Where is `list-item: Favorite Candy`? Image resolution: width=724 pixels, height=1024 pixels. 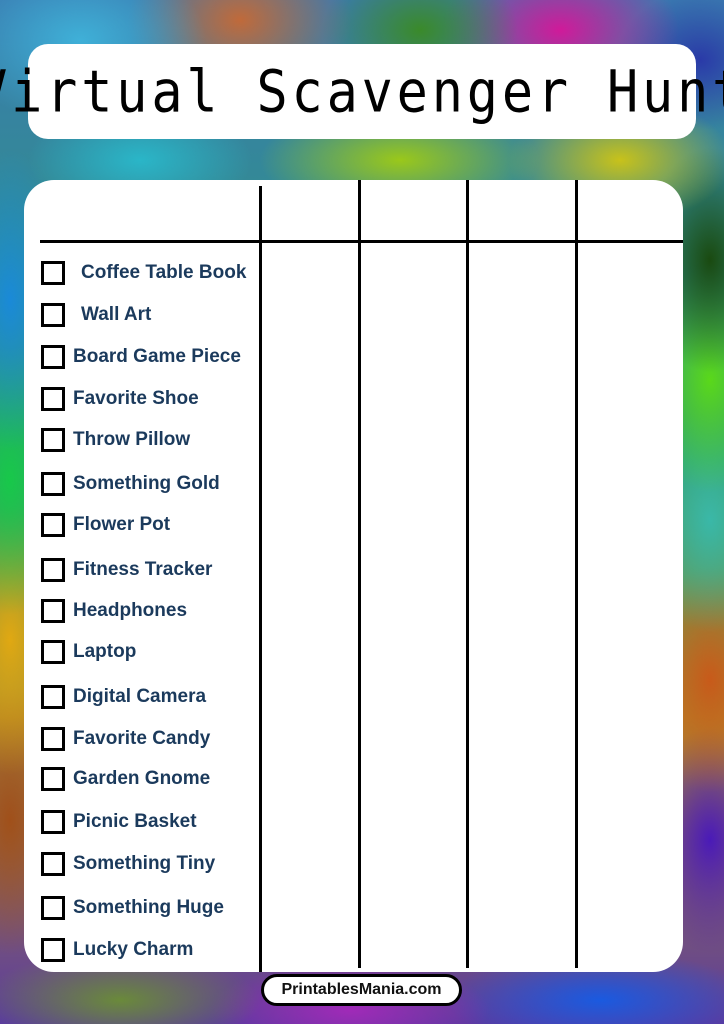
list-item: Favorite Candy is located at coordinates (125, 739).